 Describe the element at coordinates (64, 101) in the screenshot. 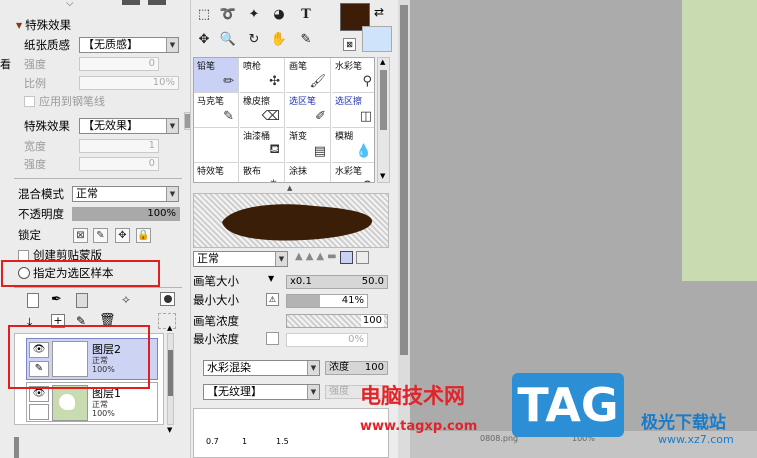

I see `apply-pen-checkbox-row: 应用到钢笔线` at that location.